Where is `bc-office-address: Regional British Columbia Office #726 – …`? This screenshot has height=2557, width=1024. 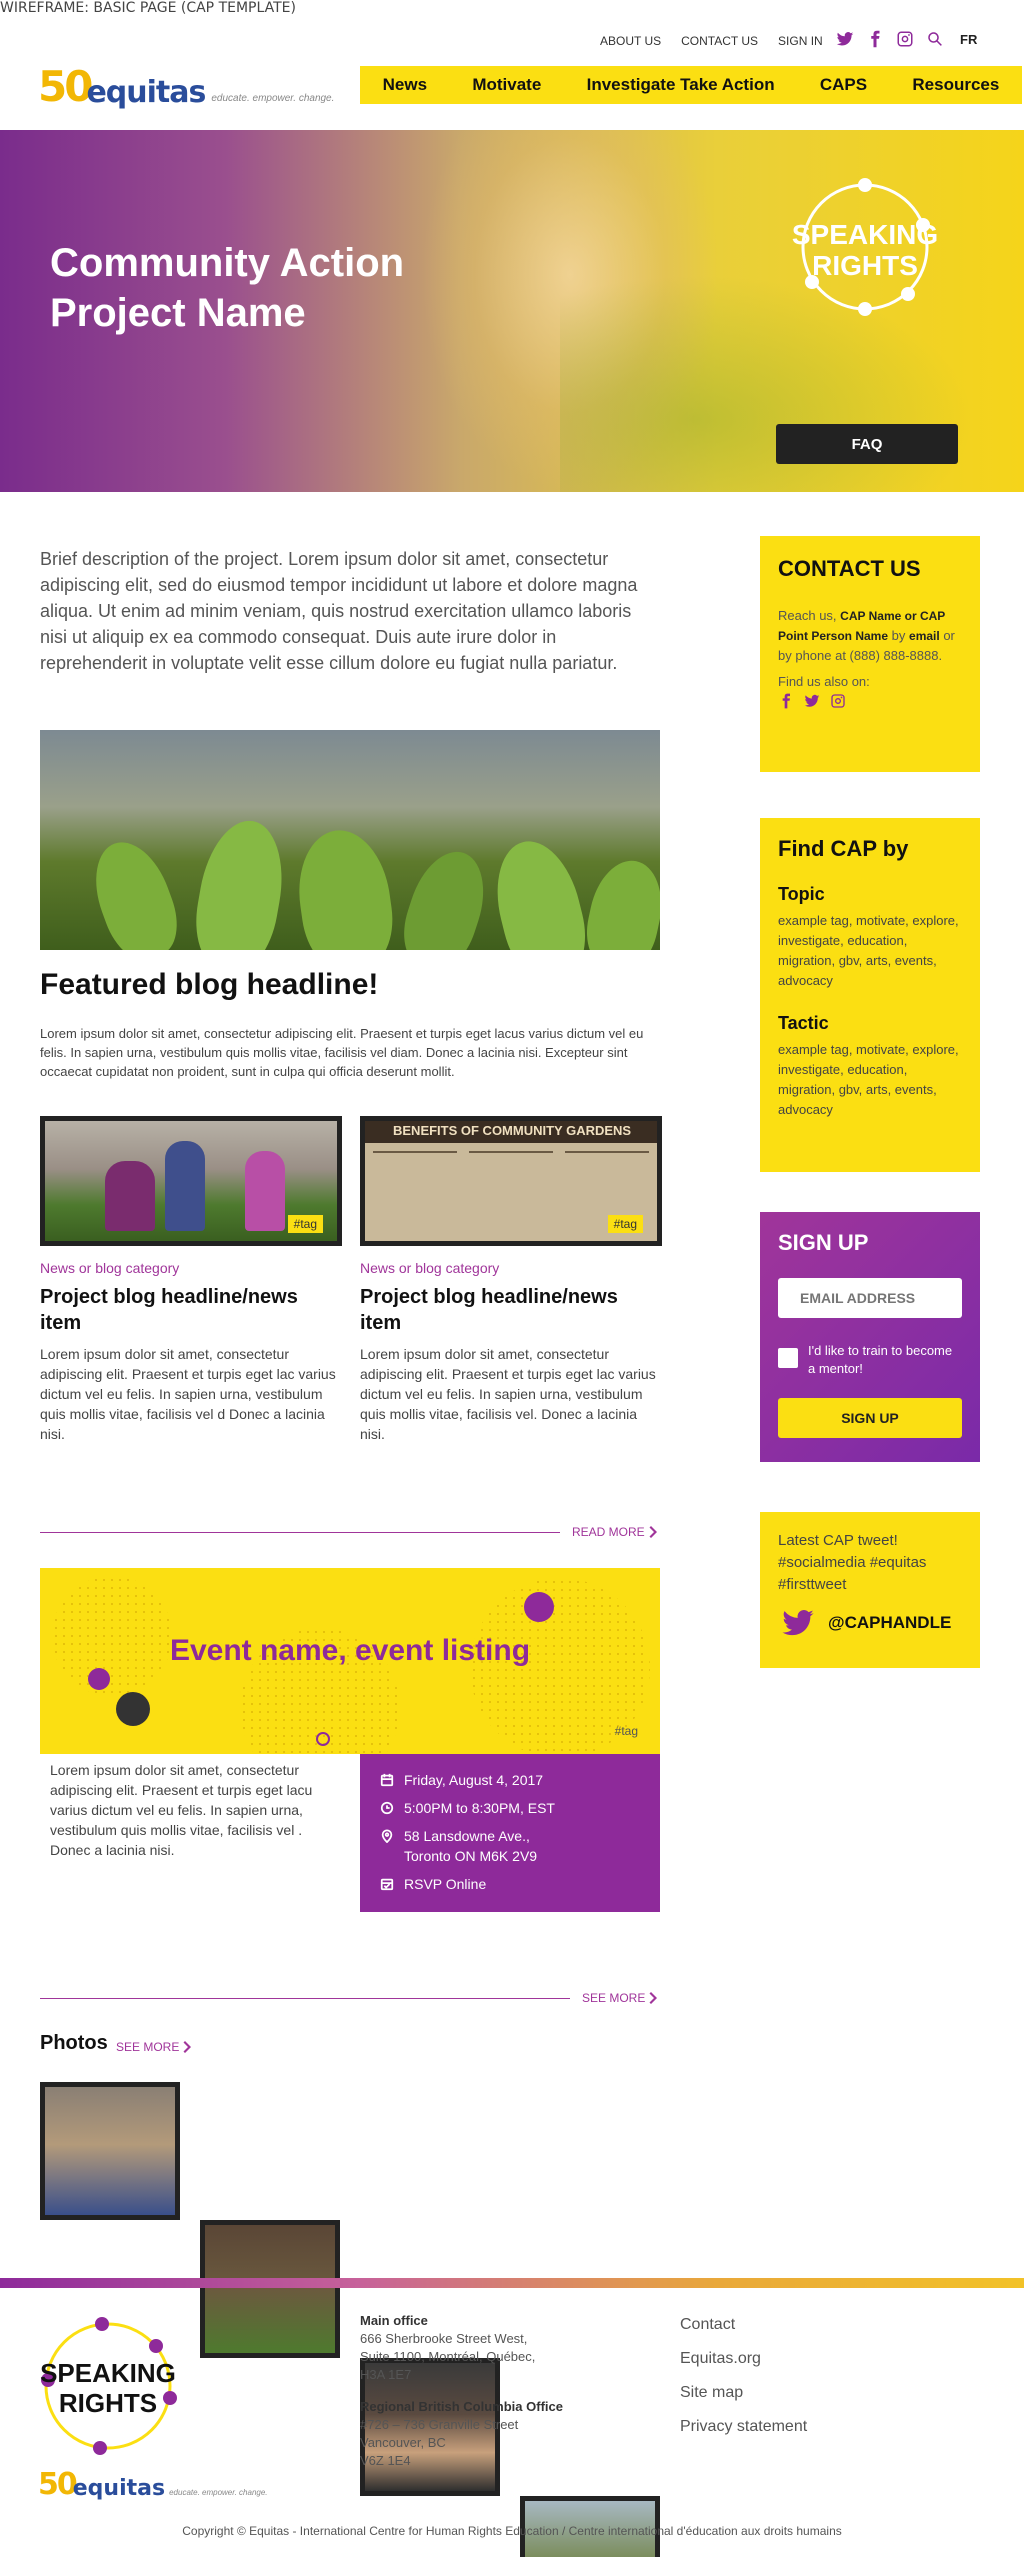 bc-office-address: Regional British Columbia Office #726 – … is located at coordinates (461, 2433).